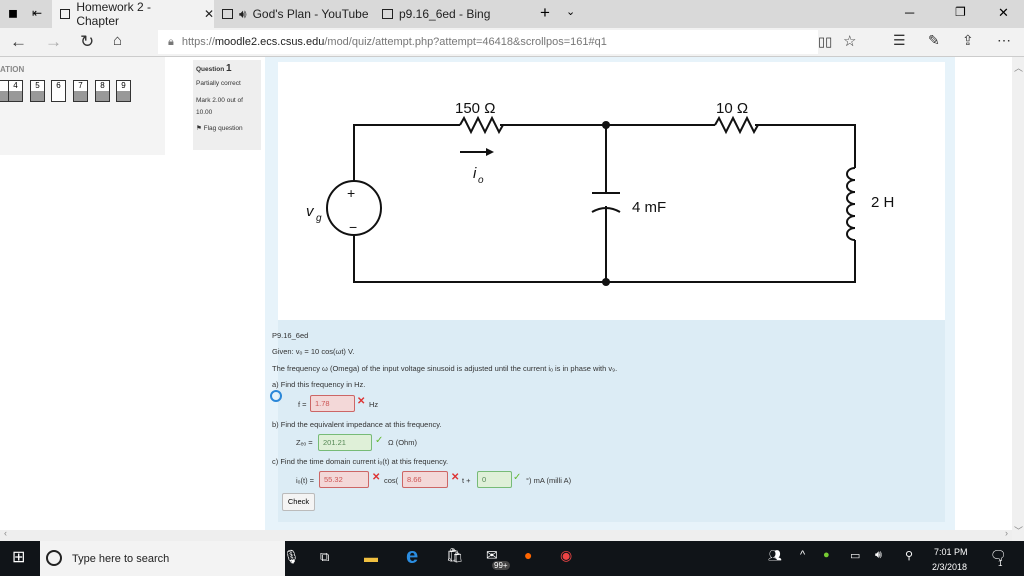 This screenshot has height=576, width=1024. What do you see at coordinates (855, 555) in the screenshot?
I see `battery-icon: ▭` at bounding box center [855, 555].